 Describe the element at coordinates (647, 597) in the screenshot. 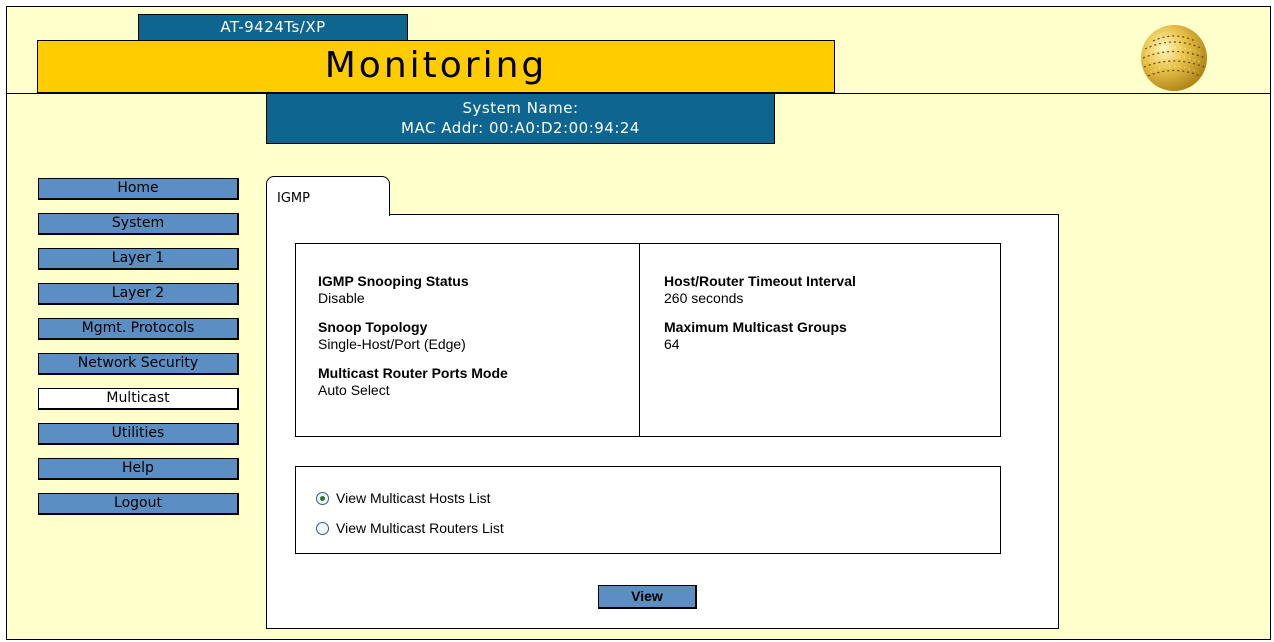

I see `view-button: View` at that location.